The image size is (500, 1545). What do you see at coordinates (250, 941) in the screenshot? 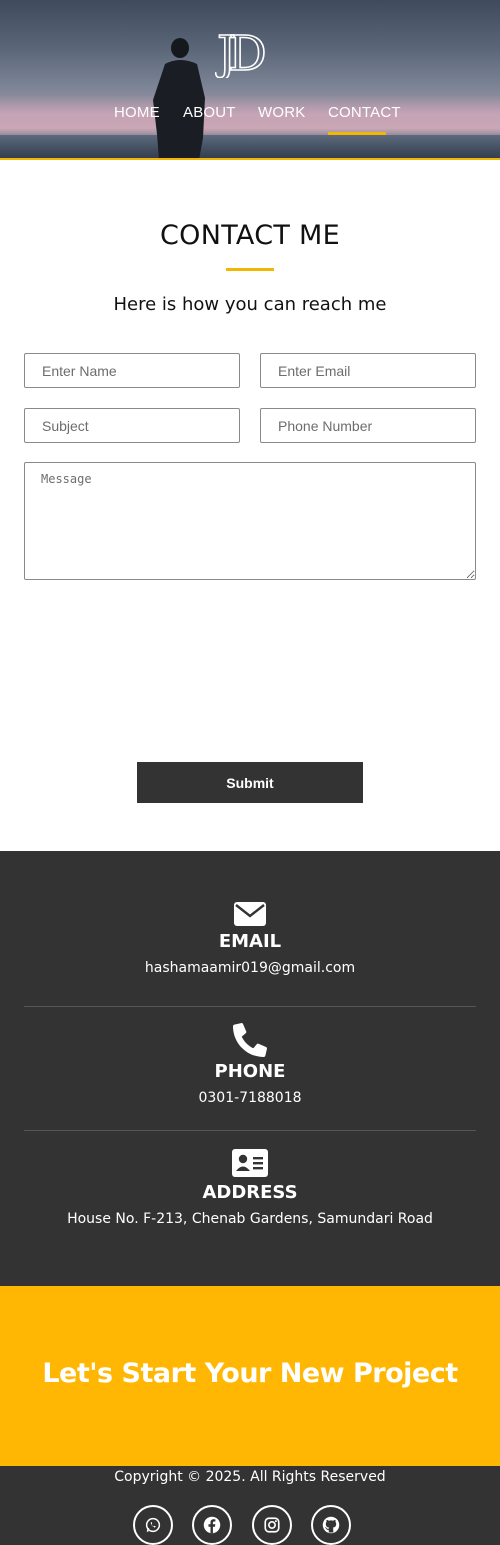
I see `email-label: EMAIL` at bounding box center [250, 941].